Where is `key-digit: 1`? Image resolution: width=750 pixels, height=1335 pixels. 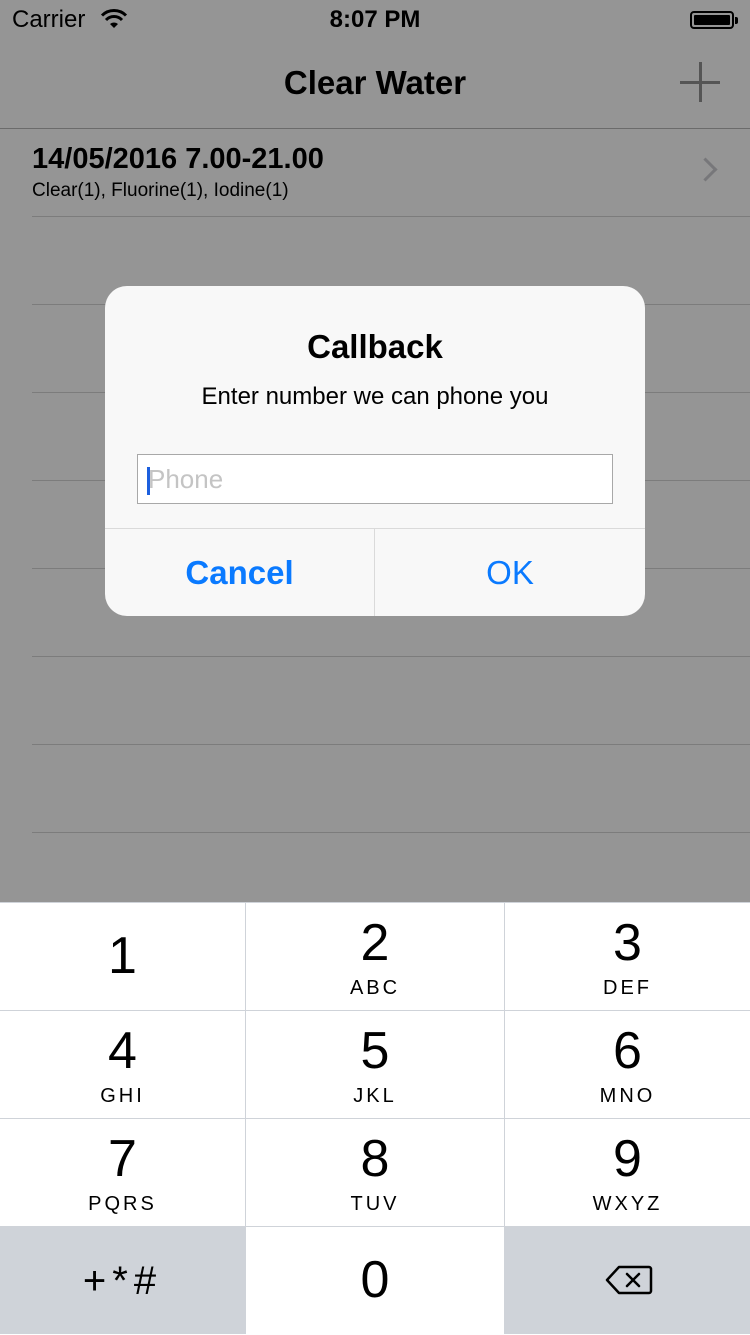 key-digit: 1 is located at coordinates (122, 956).